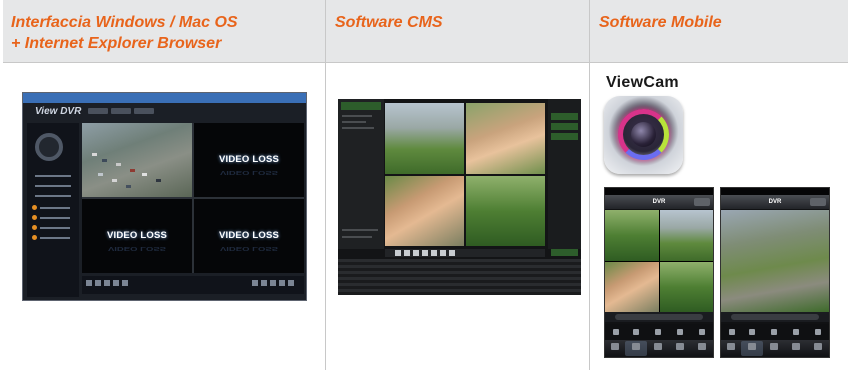 This screenshot has height=370, width=850. I want to click on phone-screenshot-single: DVR, so click(775, 272).